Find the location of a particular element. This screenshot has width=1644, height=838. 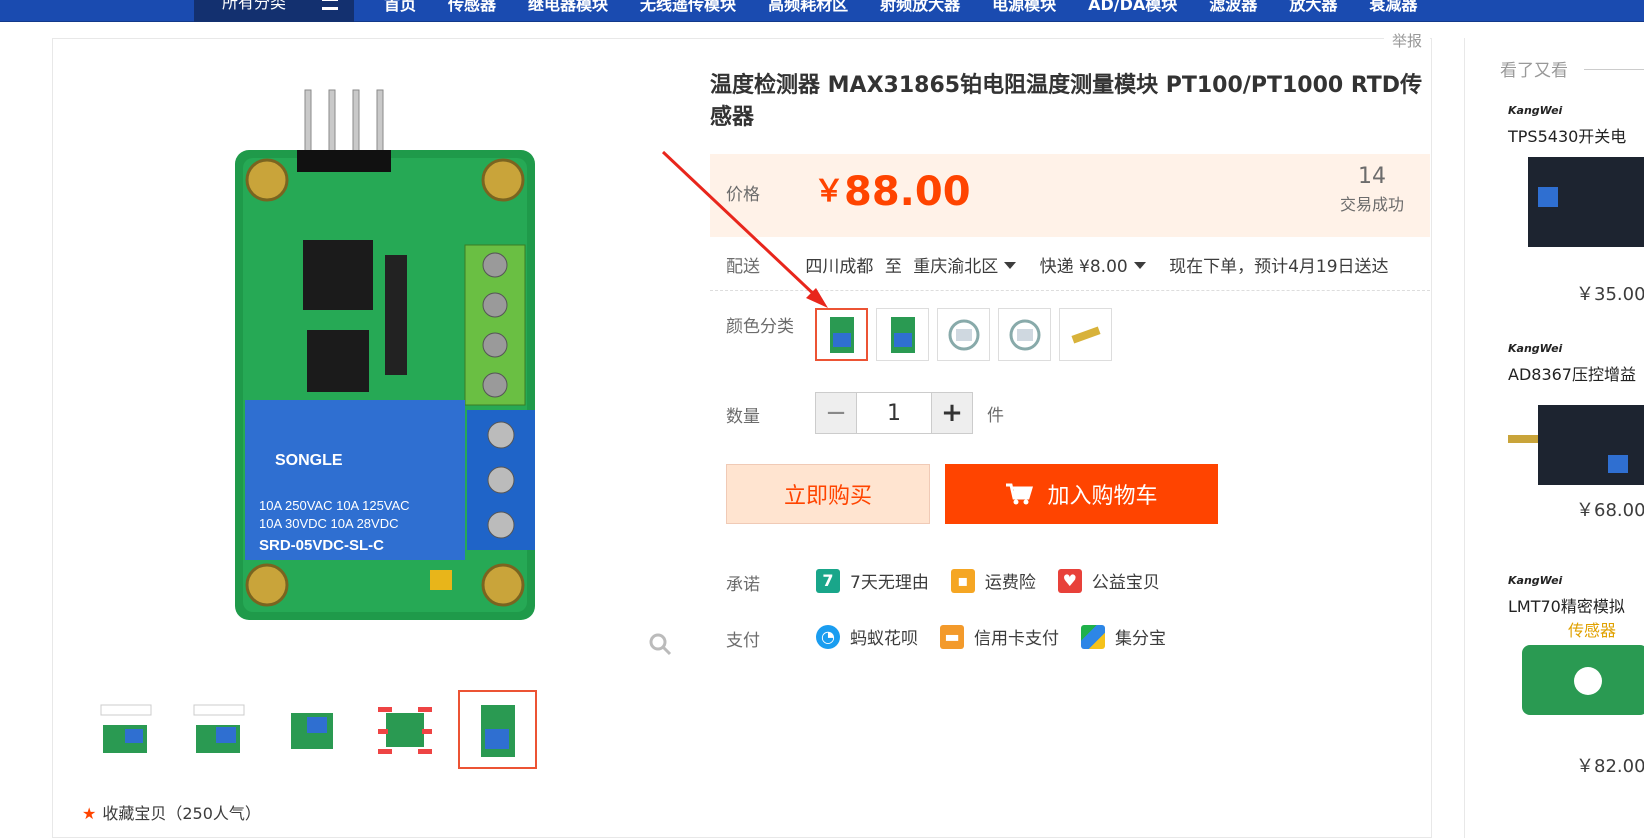

recommend-name: TPS5430开关电 is located at coordinates (1576, 135).